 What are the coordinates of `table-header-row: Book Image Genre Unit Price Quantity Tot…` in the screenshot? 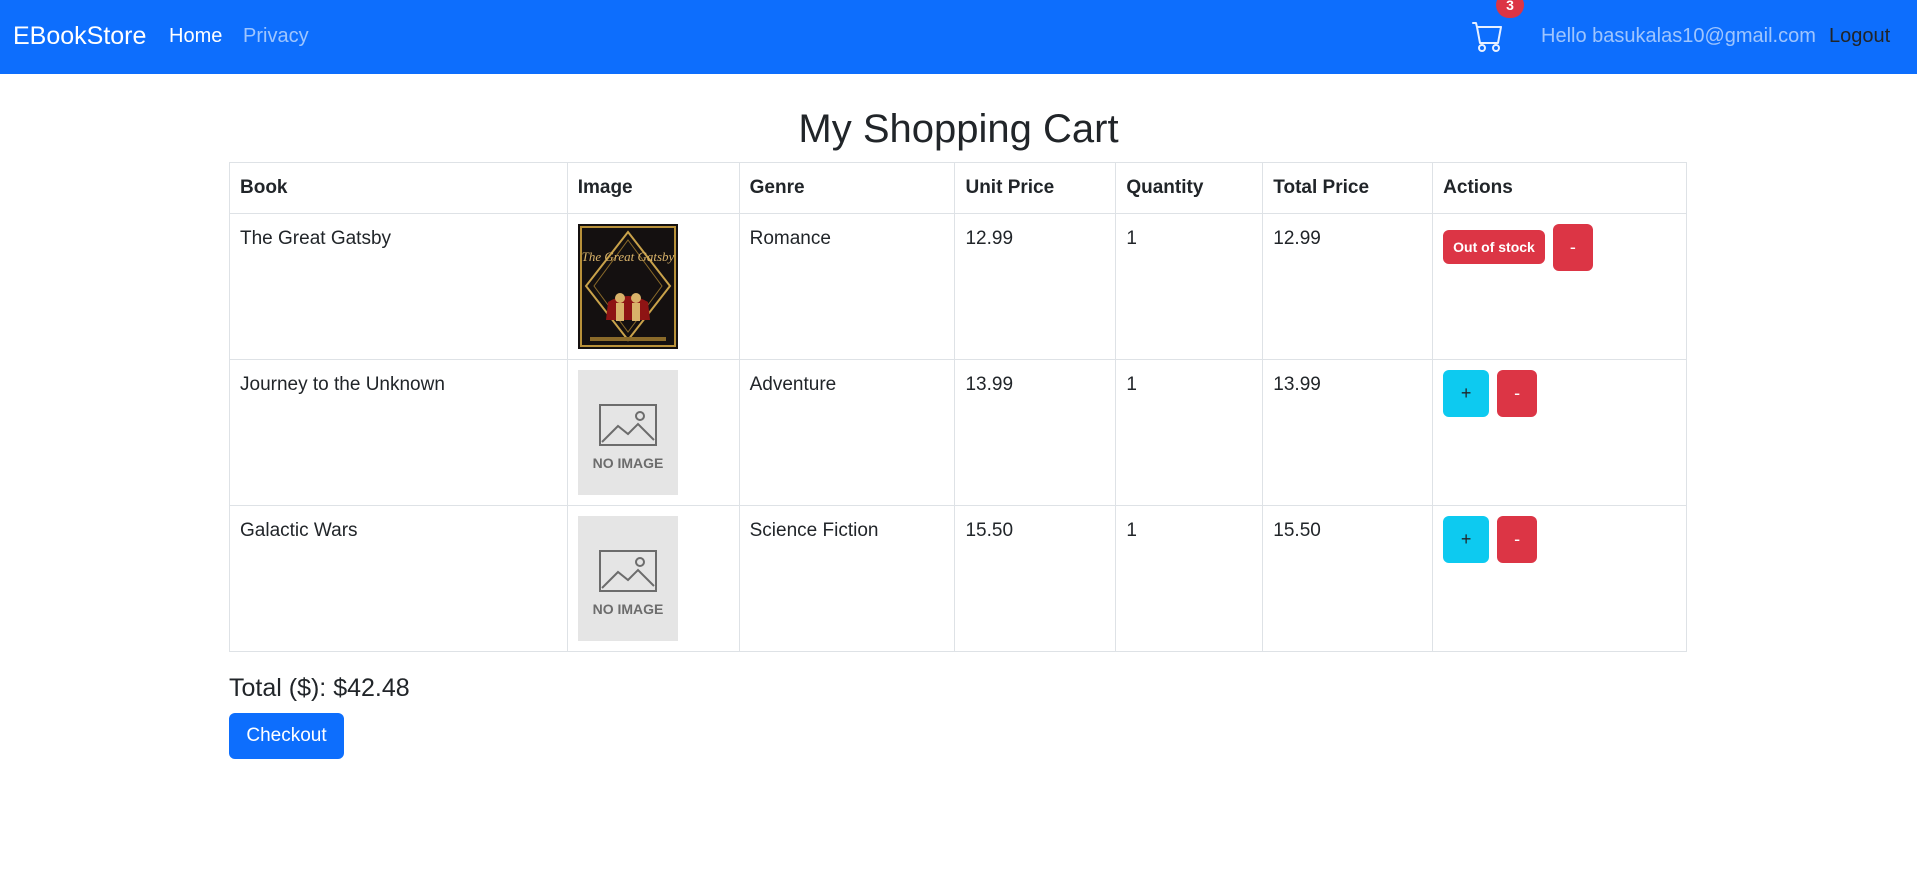 It's located at (958, 188).